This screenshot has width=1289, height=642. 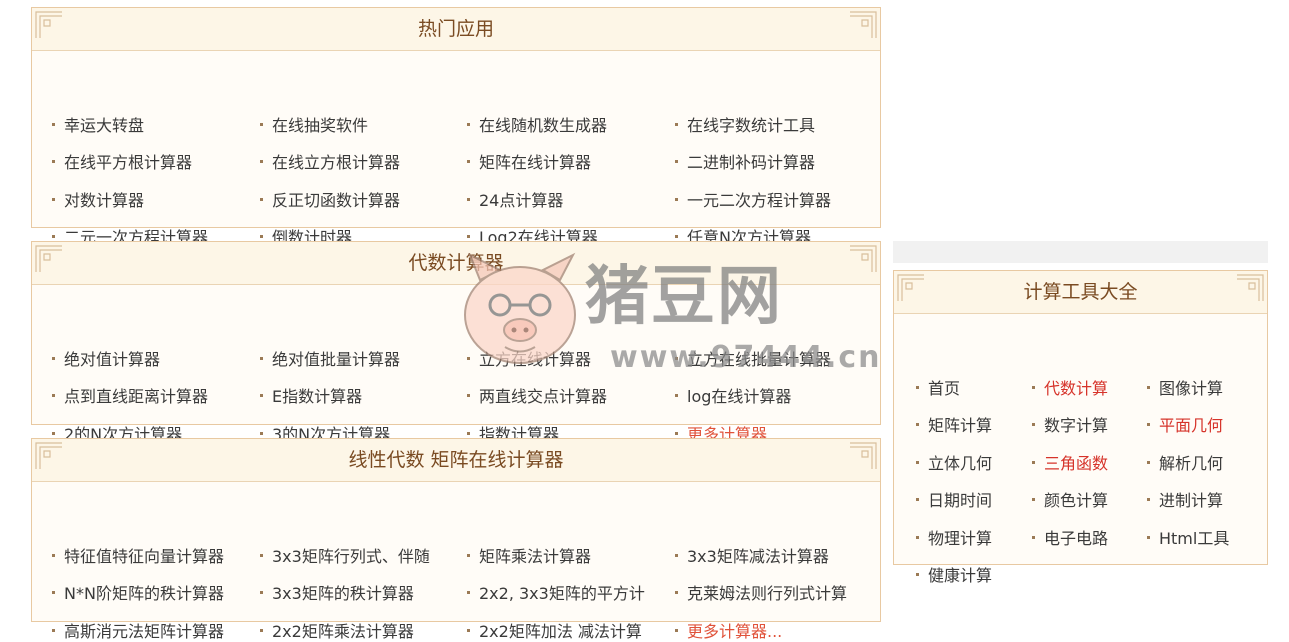 I want to click on panel-title: 计算工具大全, so click(x=1080, y=292).